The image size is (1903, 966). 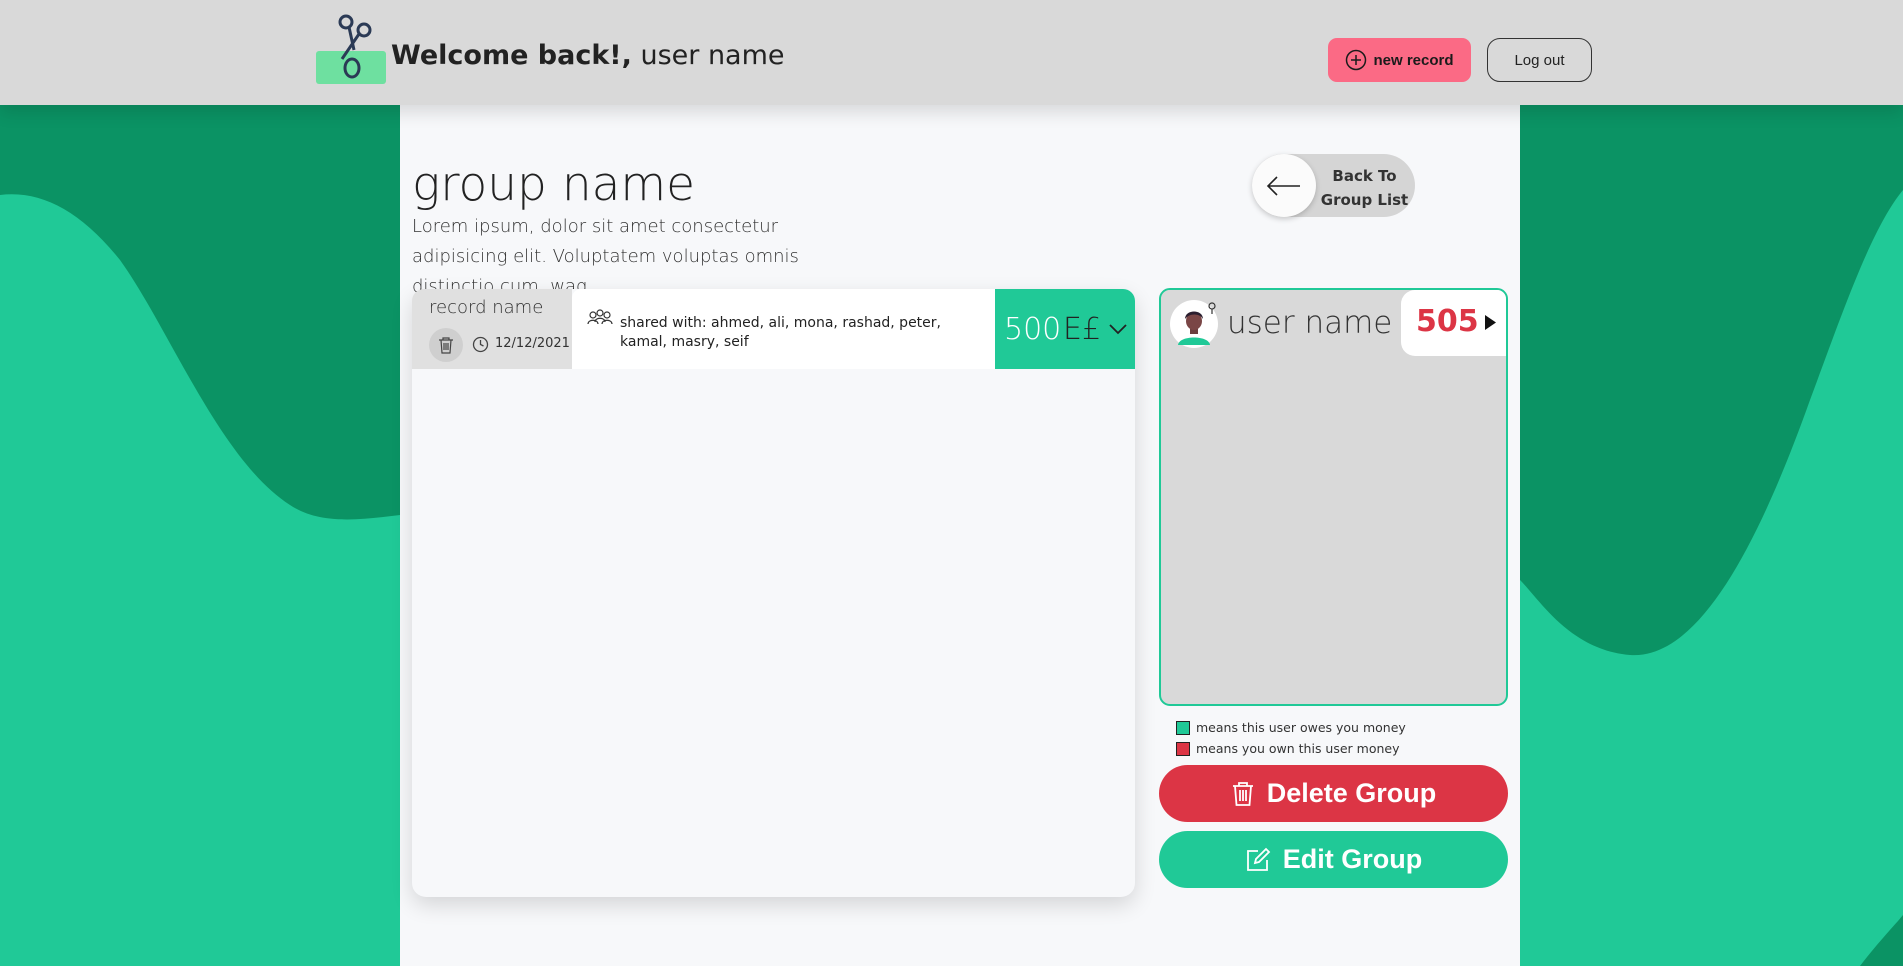 I want to click on red-swatch, so click(x=1183, y=748).